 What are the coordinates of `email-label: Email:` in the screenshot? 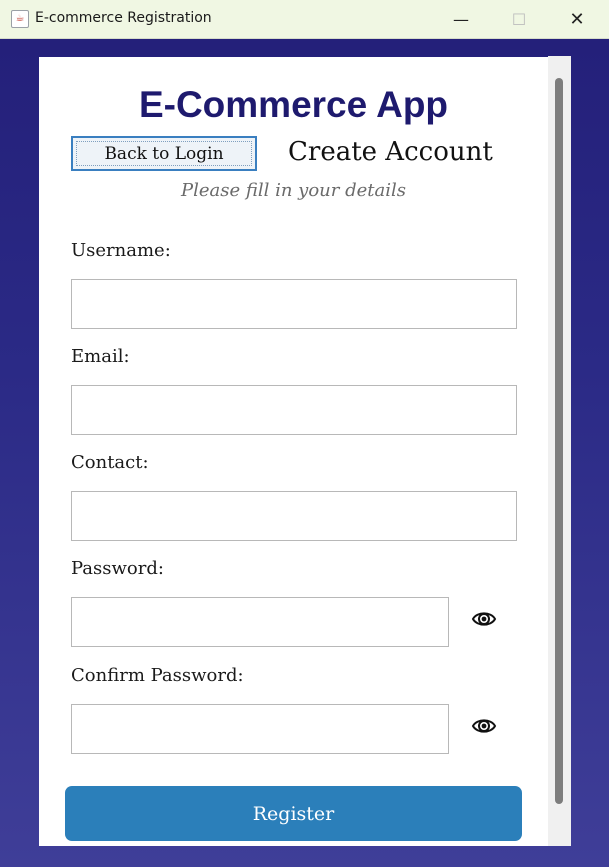 It's located at (100, 356).